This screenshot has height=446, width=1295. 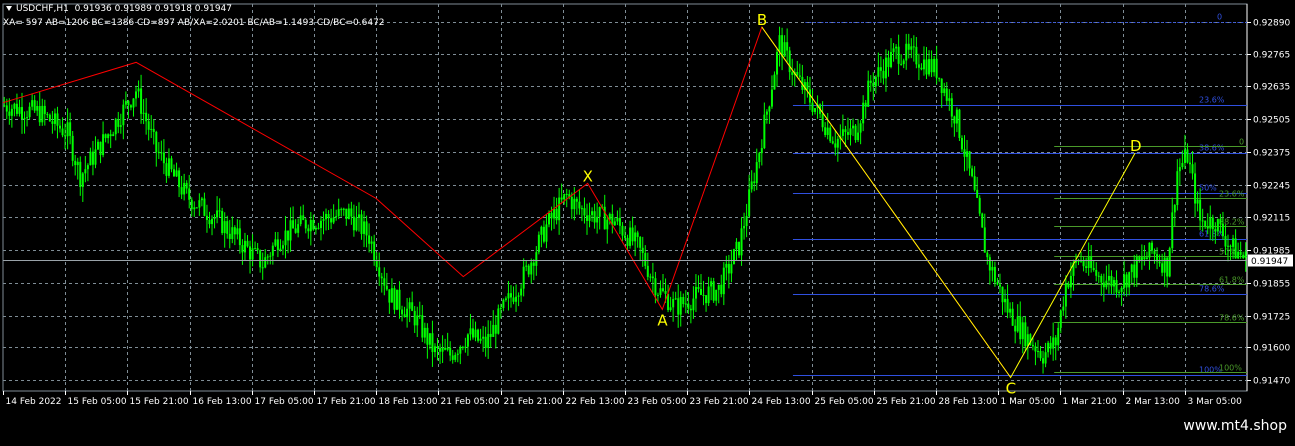 What do you see at coordinates (1090, 402) in the screenshot?
I see `x-tick-label: 1 Mar 21:00` at bounding box center [1090, 402].